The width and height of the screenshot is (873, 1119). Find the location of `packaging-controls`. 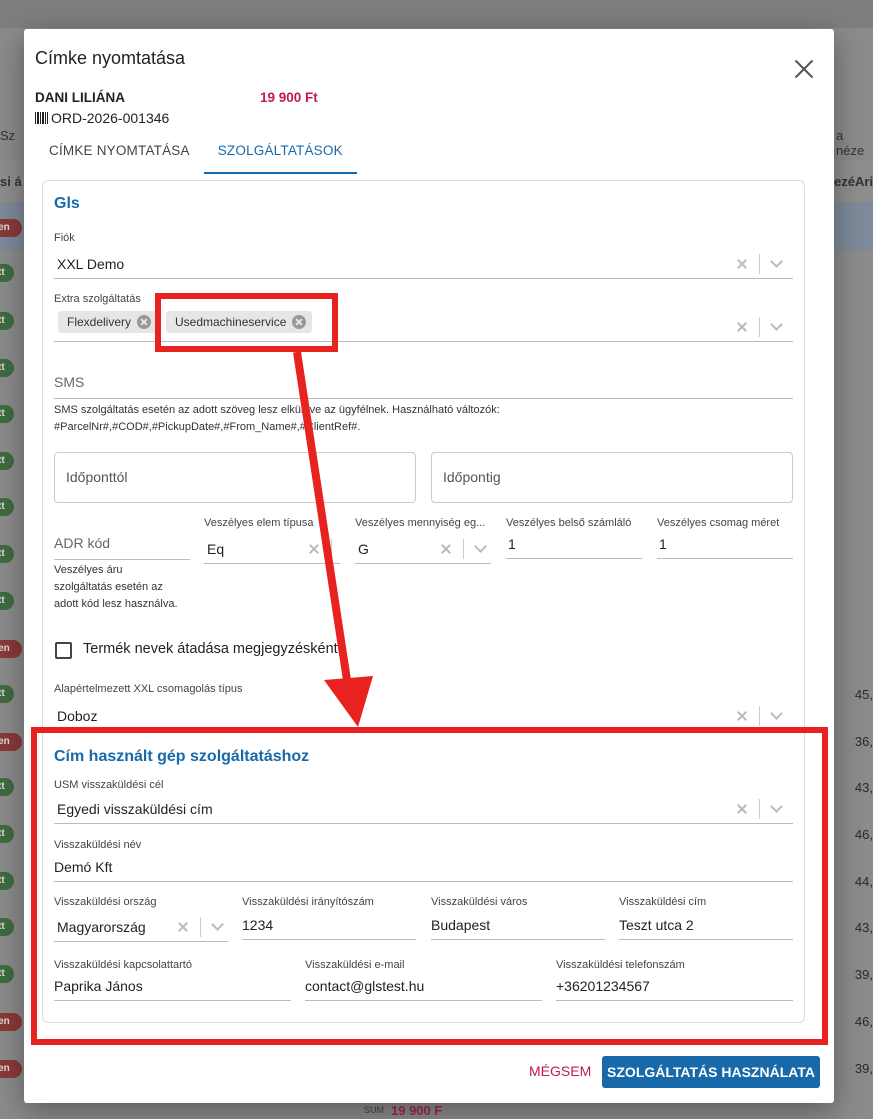

packaging-controls is located at coordinates (760, 716).